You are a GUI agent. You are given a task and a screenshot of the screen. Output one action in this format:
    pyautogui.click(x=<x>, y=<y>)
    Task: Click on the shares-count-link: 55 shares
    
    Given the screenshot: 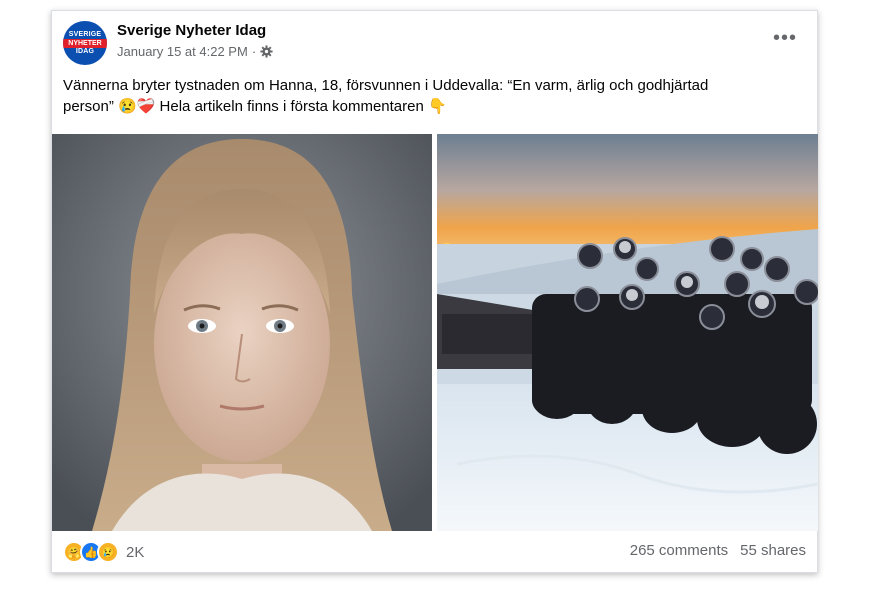 What is the action you would take?
    pyautogui.click(x=773, y=550)
    